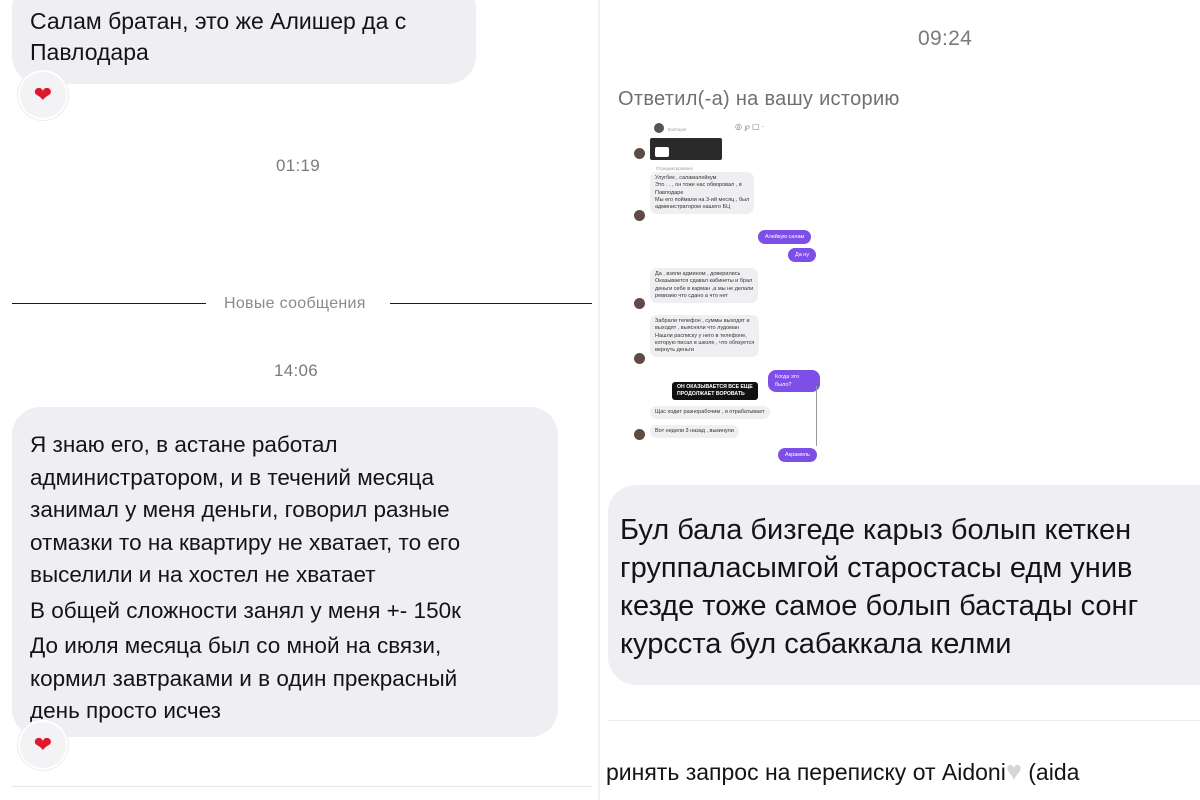 The height and width of the screenshot is (800, 1200). I want to click on message-text: кормил завтраками и в один прекрасный, so click(244, 678).